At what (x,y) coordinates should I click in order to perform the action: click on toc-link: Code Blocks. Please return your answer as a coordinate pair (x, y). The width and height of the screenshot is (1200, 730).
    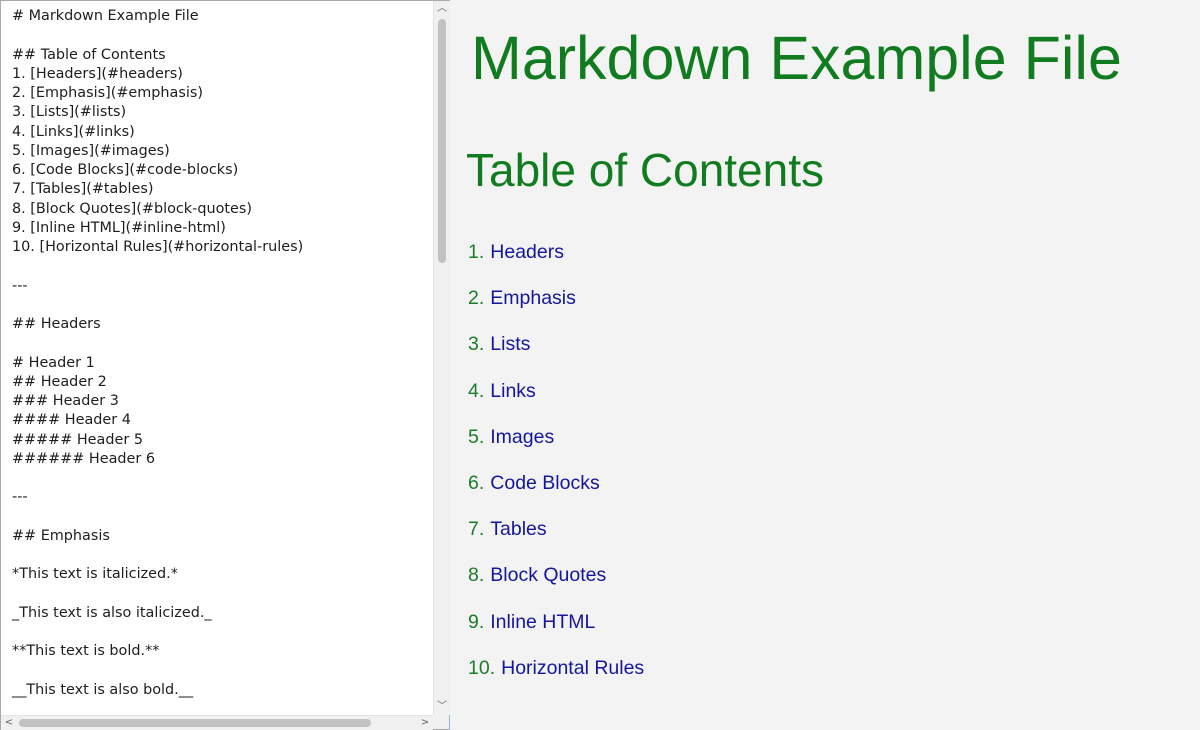
    Looking at the image, I should click on (544, 483).